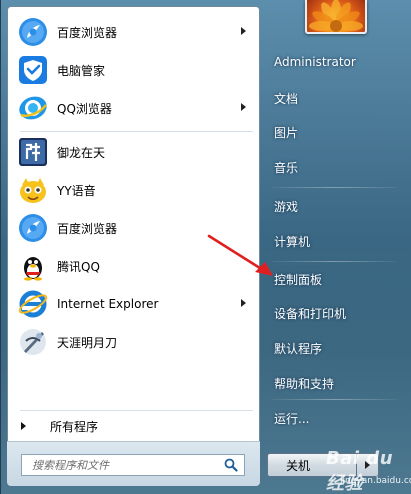  I want to click on right-item-help-support: 帮助和支持, so click(328, 383).